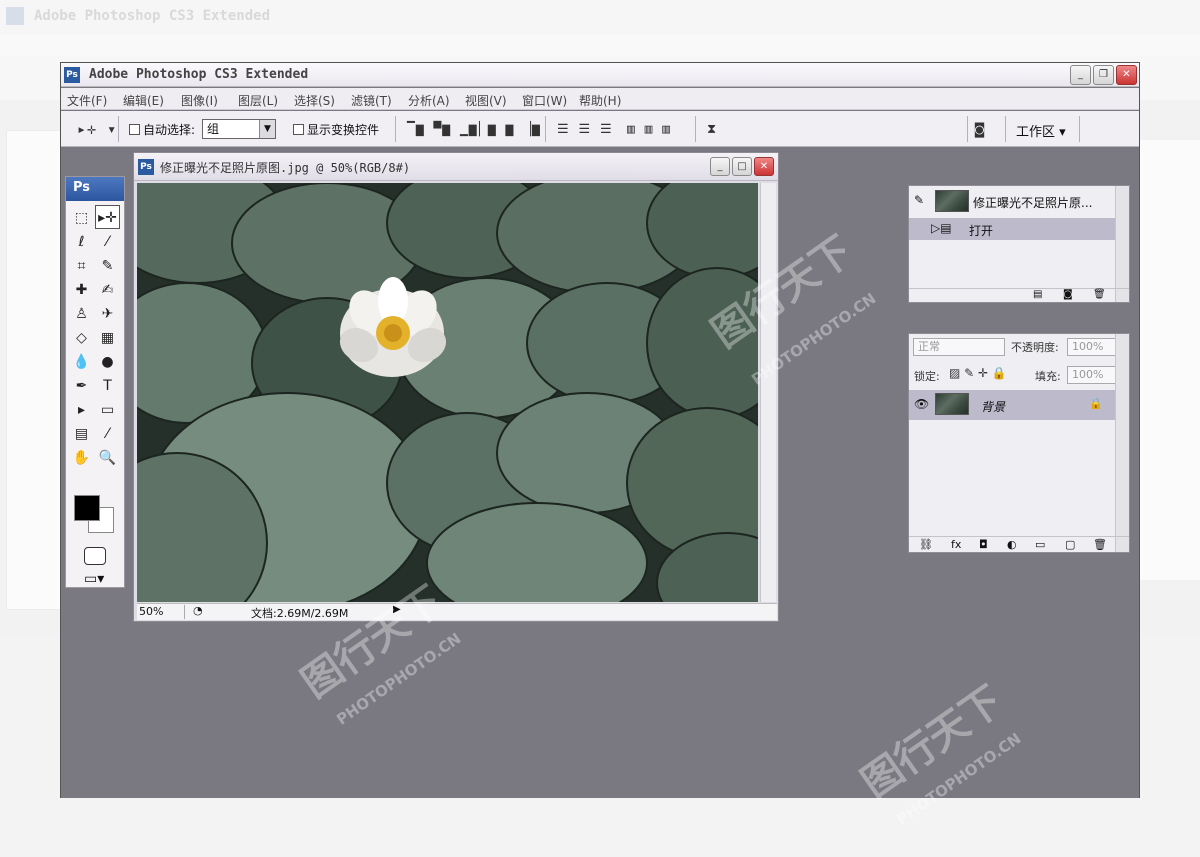 The height and width of the screenshot is (857, 1200). What do you see at coordinates (81, 434) in the screenshot?
I see `notes-tool-icon: ▤` at bounding box center [81, 434].